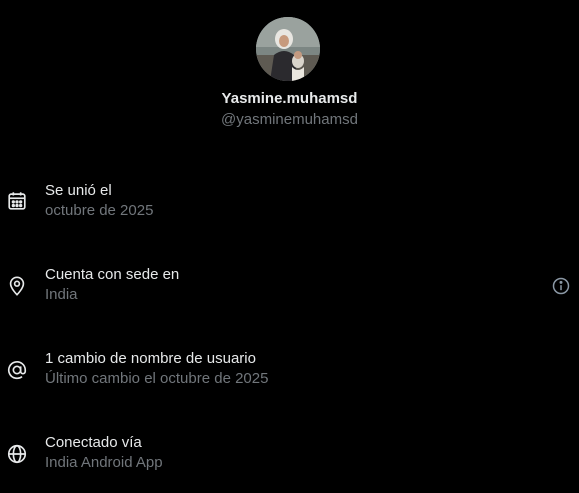 This screenshot has width=579, height=493. What do you see at coordinates (289, 211) in the screenshot?
I see `detail-row-joined: Se unió el octubre de 2025` at bounding box center [289, 211].